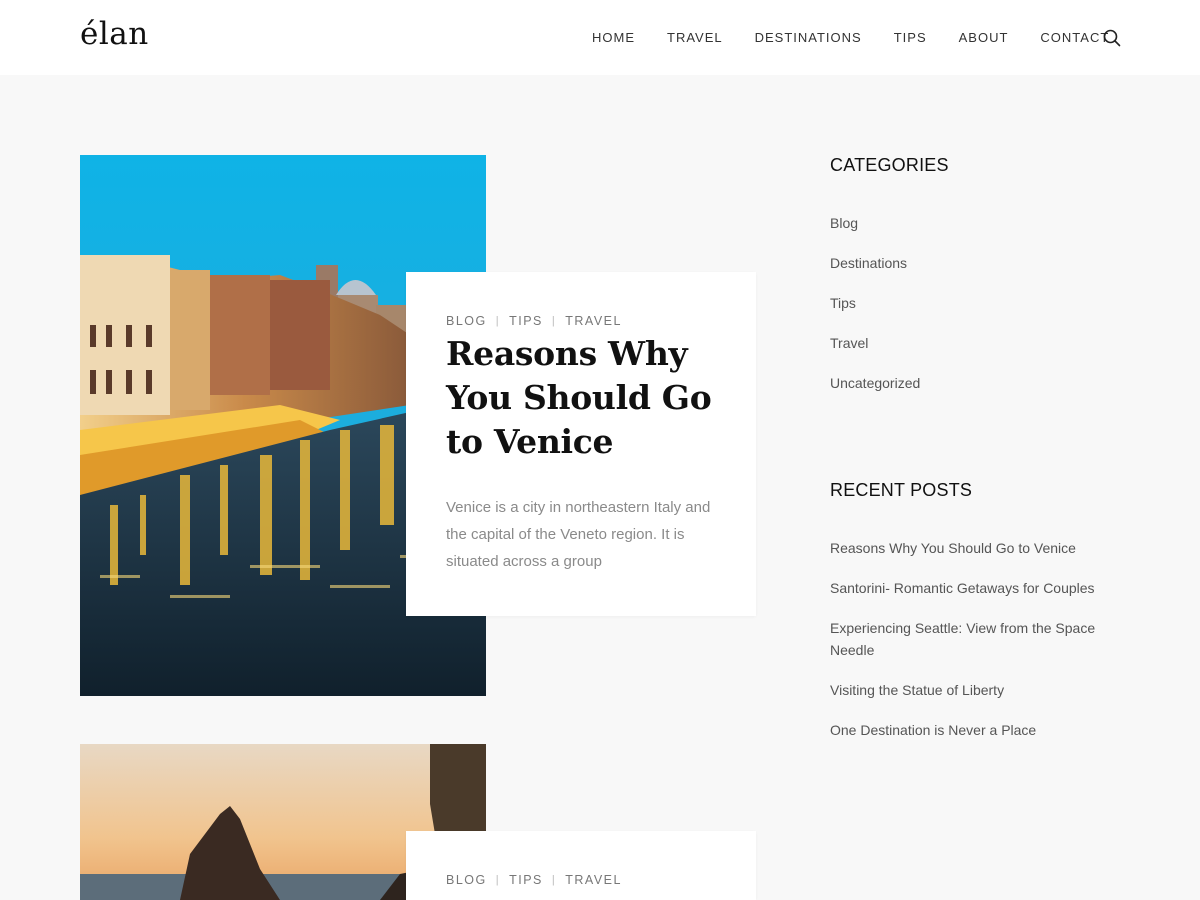 Image resolution: width=1200 pixels, height=900 pixels. I want to click on category-destinations: Destinations, so click(868, 263).